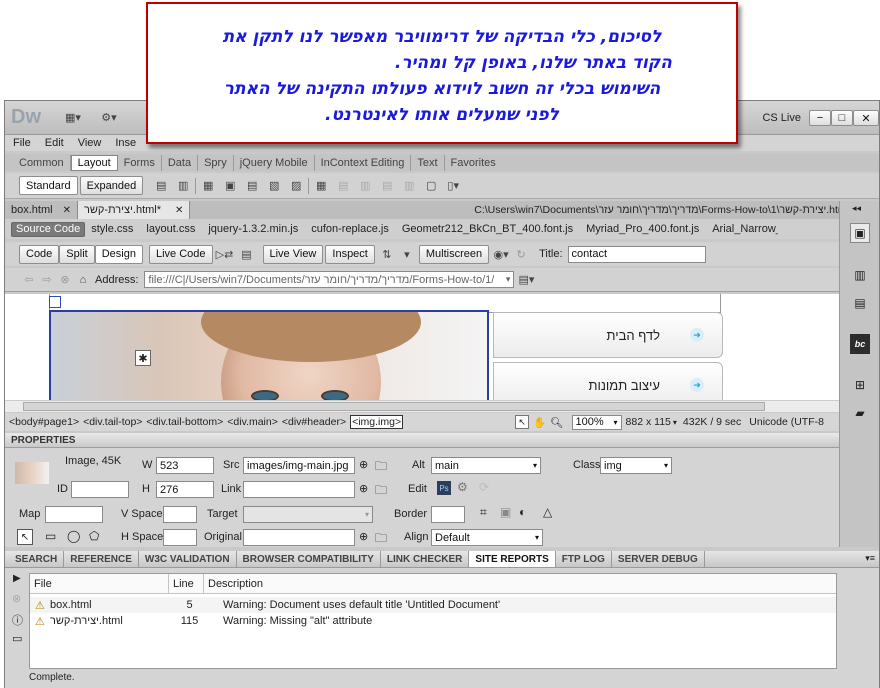 The image size is (880, 688). Describe the element at coordinates (118, 254) in the screenshot. I see `design-view-button: Design` at that location.